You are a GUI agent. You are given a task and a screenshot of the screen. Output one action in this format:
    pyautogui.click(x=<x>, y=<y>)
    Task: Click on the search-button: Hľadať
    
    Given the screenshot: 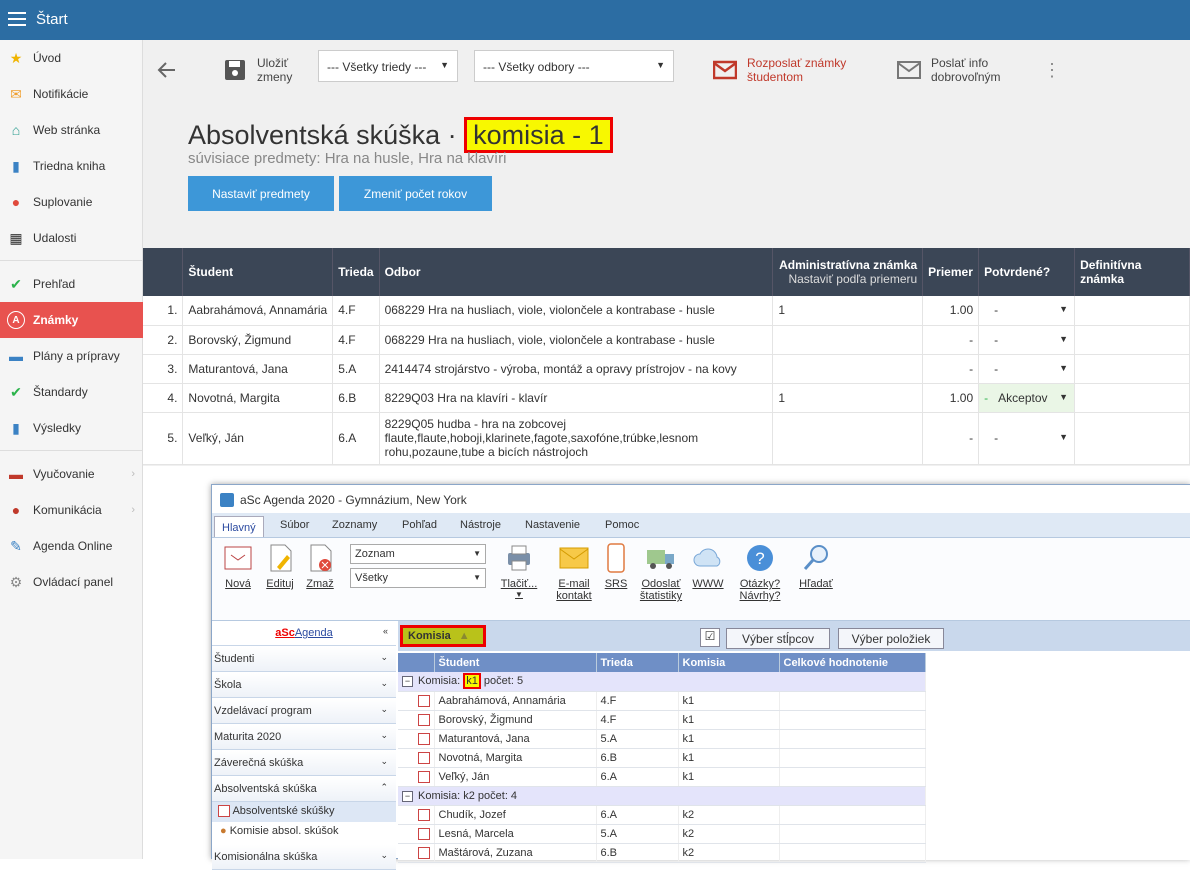 What is the action you would take?
    pyautogui.click(x=816, y=566)
    